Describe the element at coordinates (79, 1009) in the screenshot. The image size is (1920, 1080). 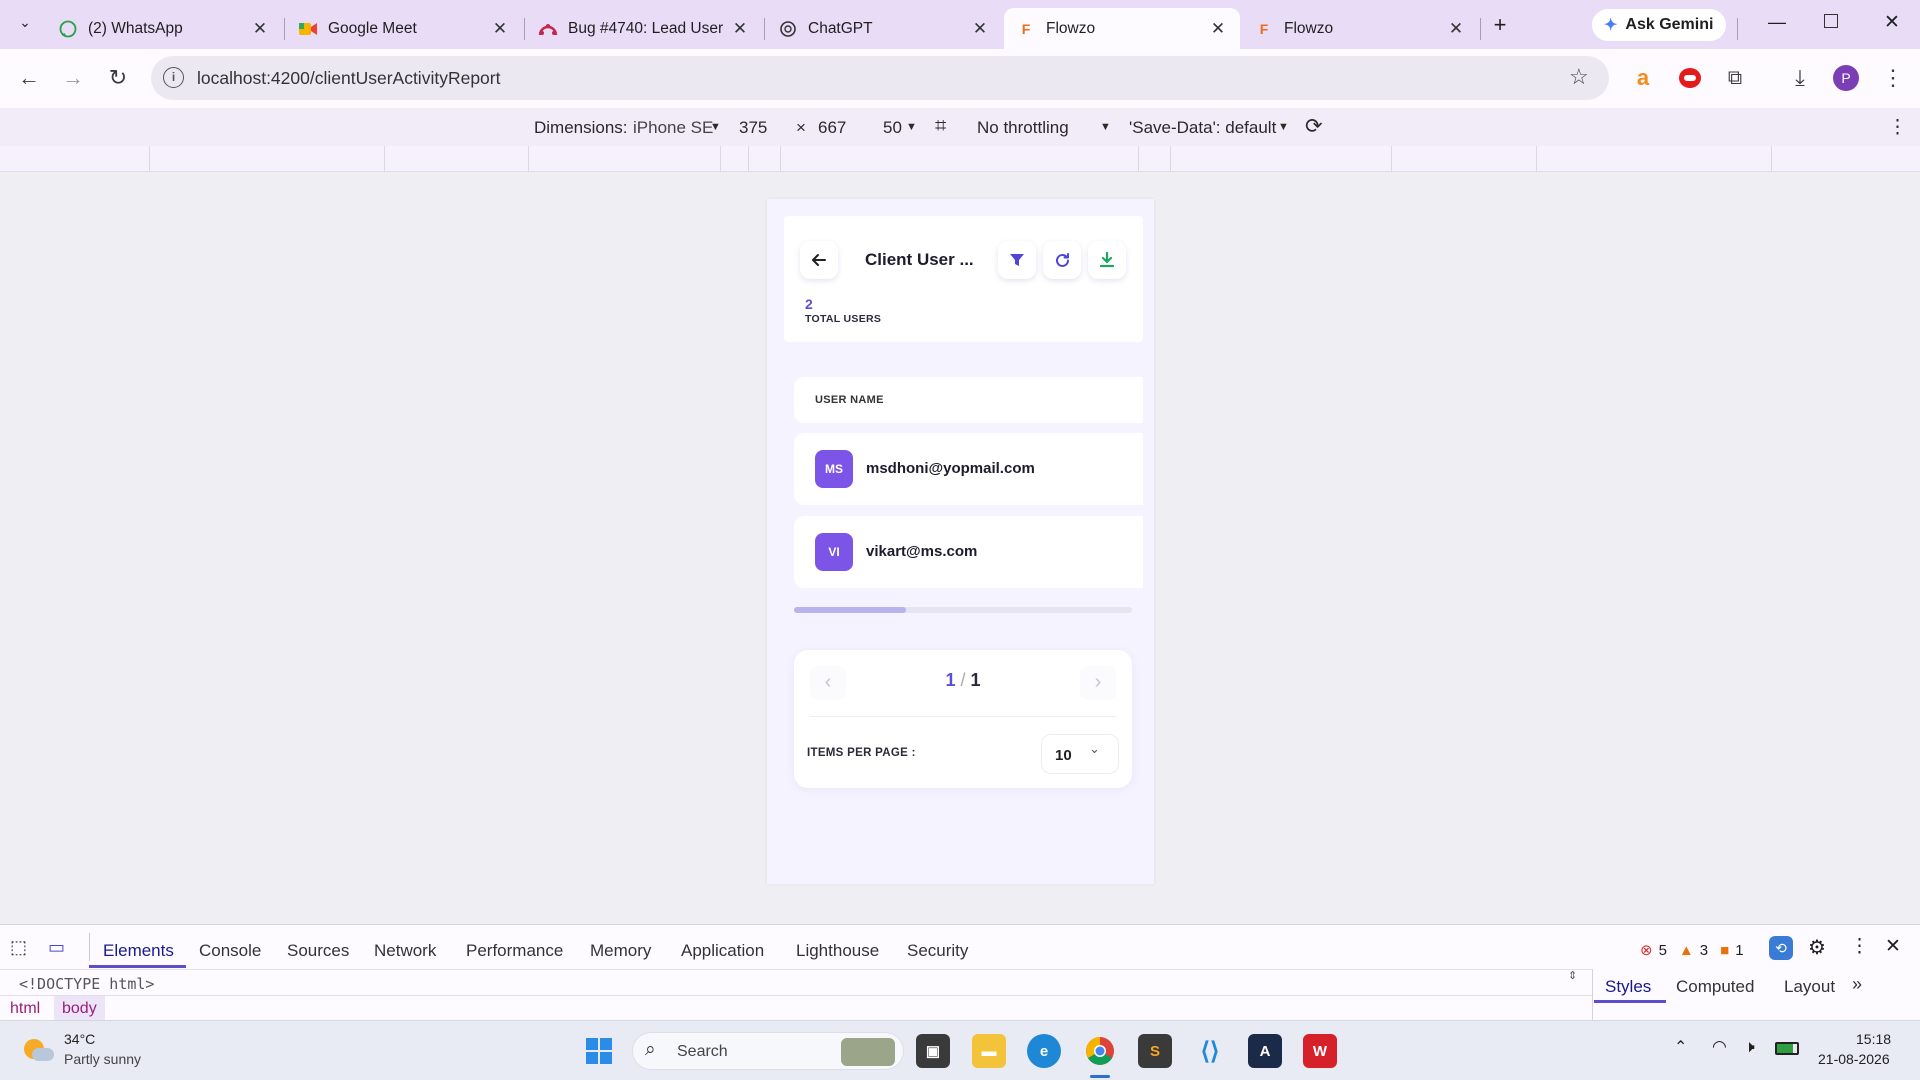
I see `breadcrumb-body: body` at that location.